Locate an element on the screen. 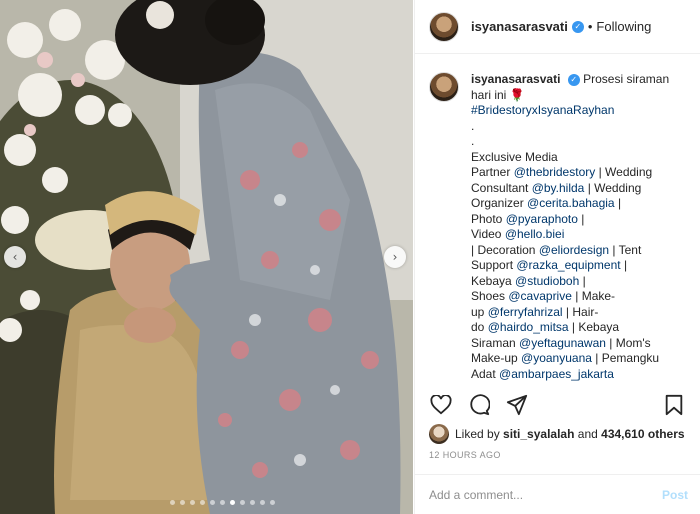 The image size is (700, 514). caption-username: isyanasarasvati is located at coordinates (515, 79).